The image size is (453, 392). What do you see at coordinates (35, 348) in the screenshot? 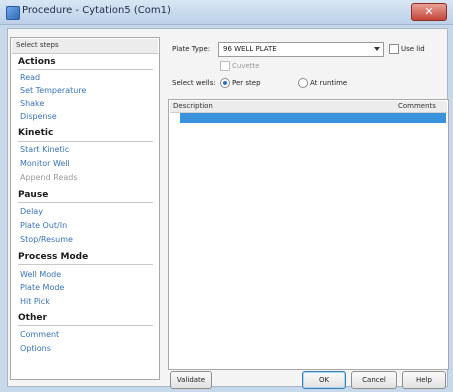
I see `step-options: Options` at bounding box center [35, 348].